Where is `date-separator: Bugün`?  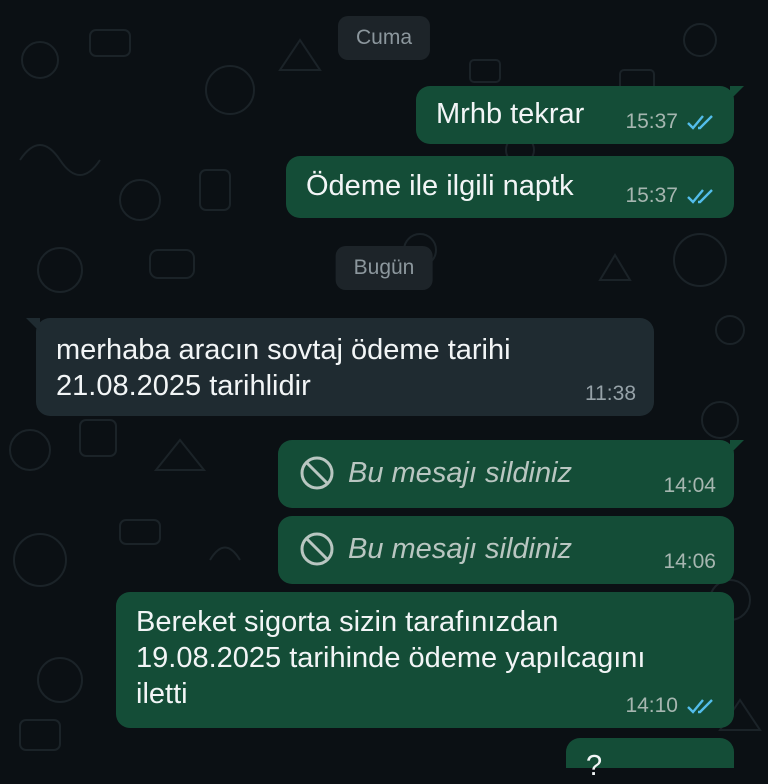 date-separator: Bugün is located at coordinates (384, 268).